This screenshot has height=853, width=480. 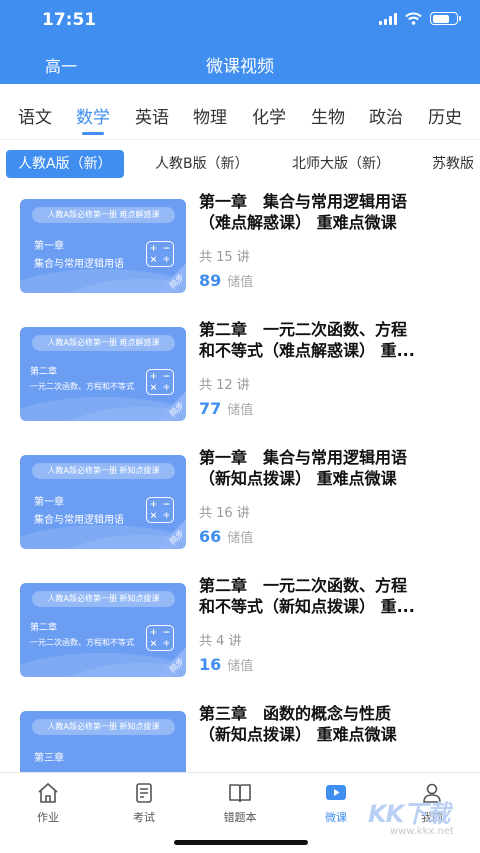 I want to click on lesson-count: 共 15 讲, so click(x=224, y=257).